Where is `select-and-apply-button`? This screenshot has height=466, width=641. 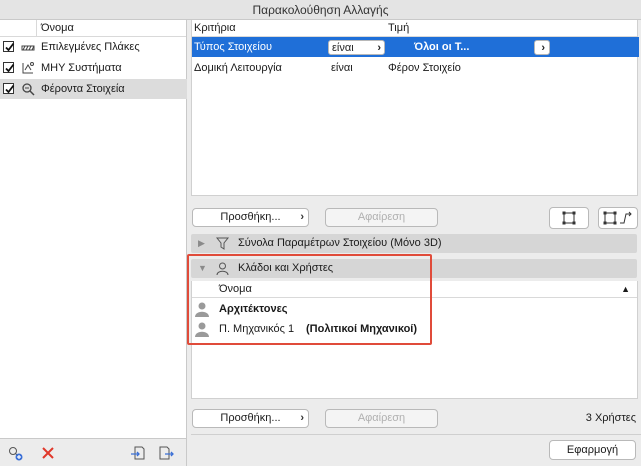
select-and-apply-button is located at coordinates (618, 218).